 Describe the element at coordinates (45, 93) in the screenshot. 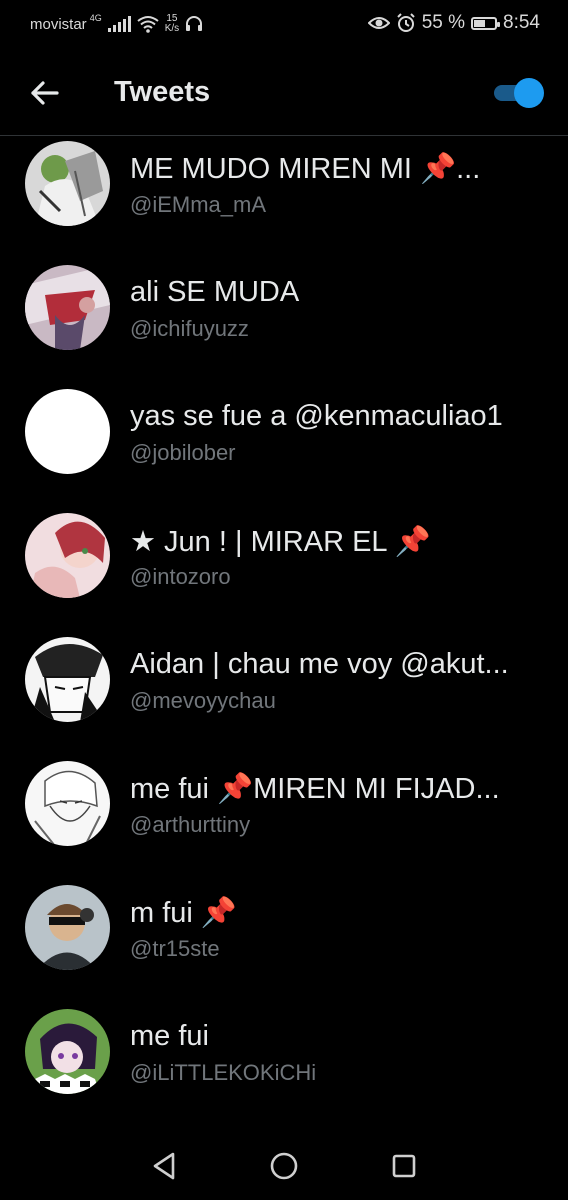

I see `back-arrow-icon` at that location.